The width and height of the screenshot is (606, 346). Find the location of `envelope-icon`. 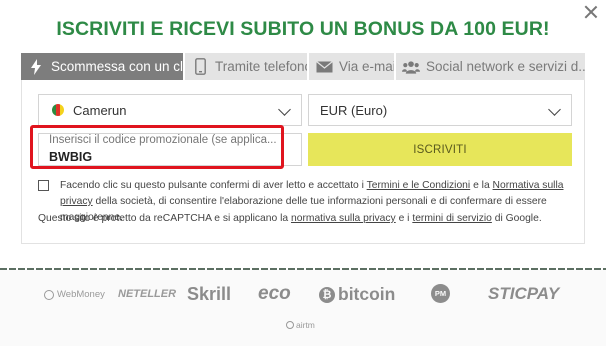

envelope-icon is located at coordinates (324, 67).